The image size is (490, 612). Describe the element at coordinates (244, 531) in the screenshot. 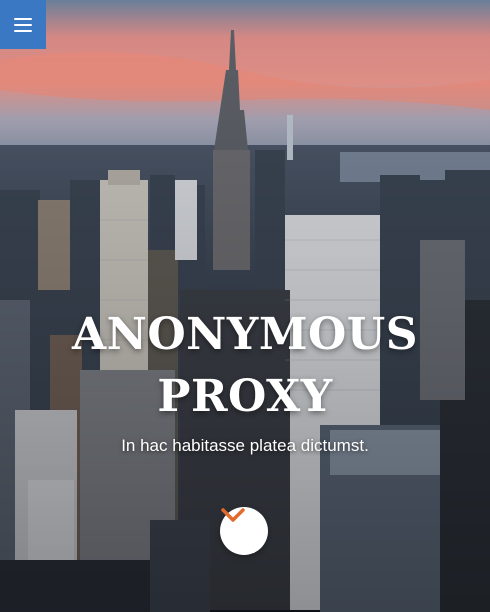

I see `scroll-down-button` at that location.